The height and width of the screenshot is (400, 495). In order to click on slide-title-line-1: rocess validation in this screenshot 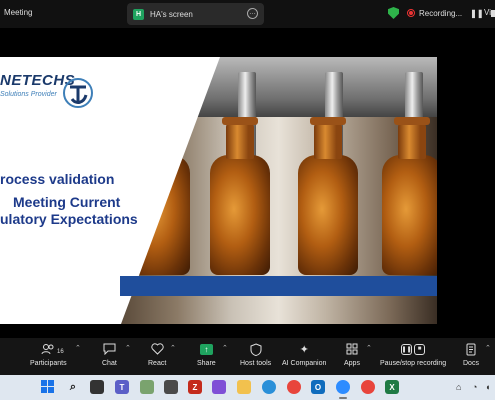, I will do `click(57, 179)`.